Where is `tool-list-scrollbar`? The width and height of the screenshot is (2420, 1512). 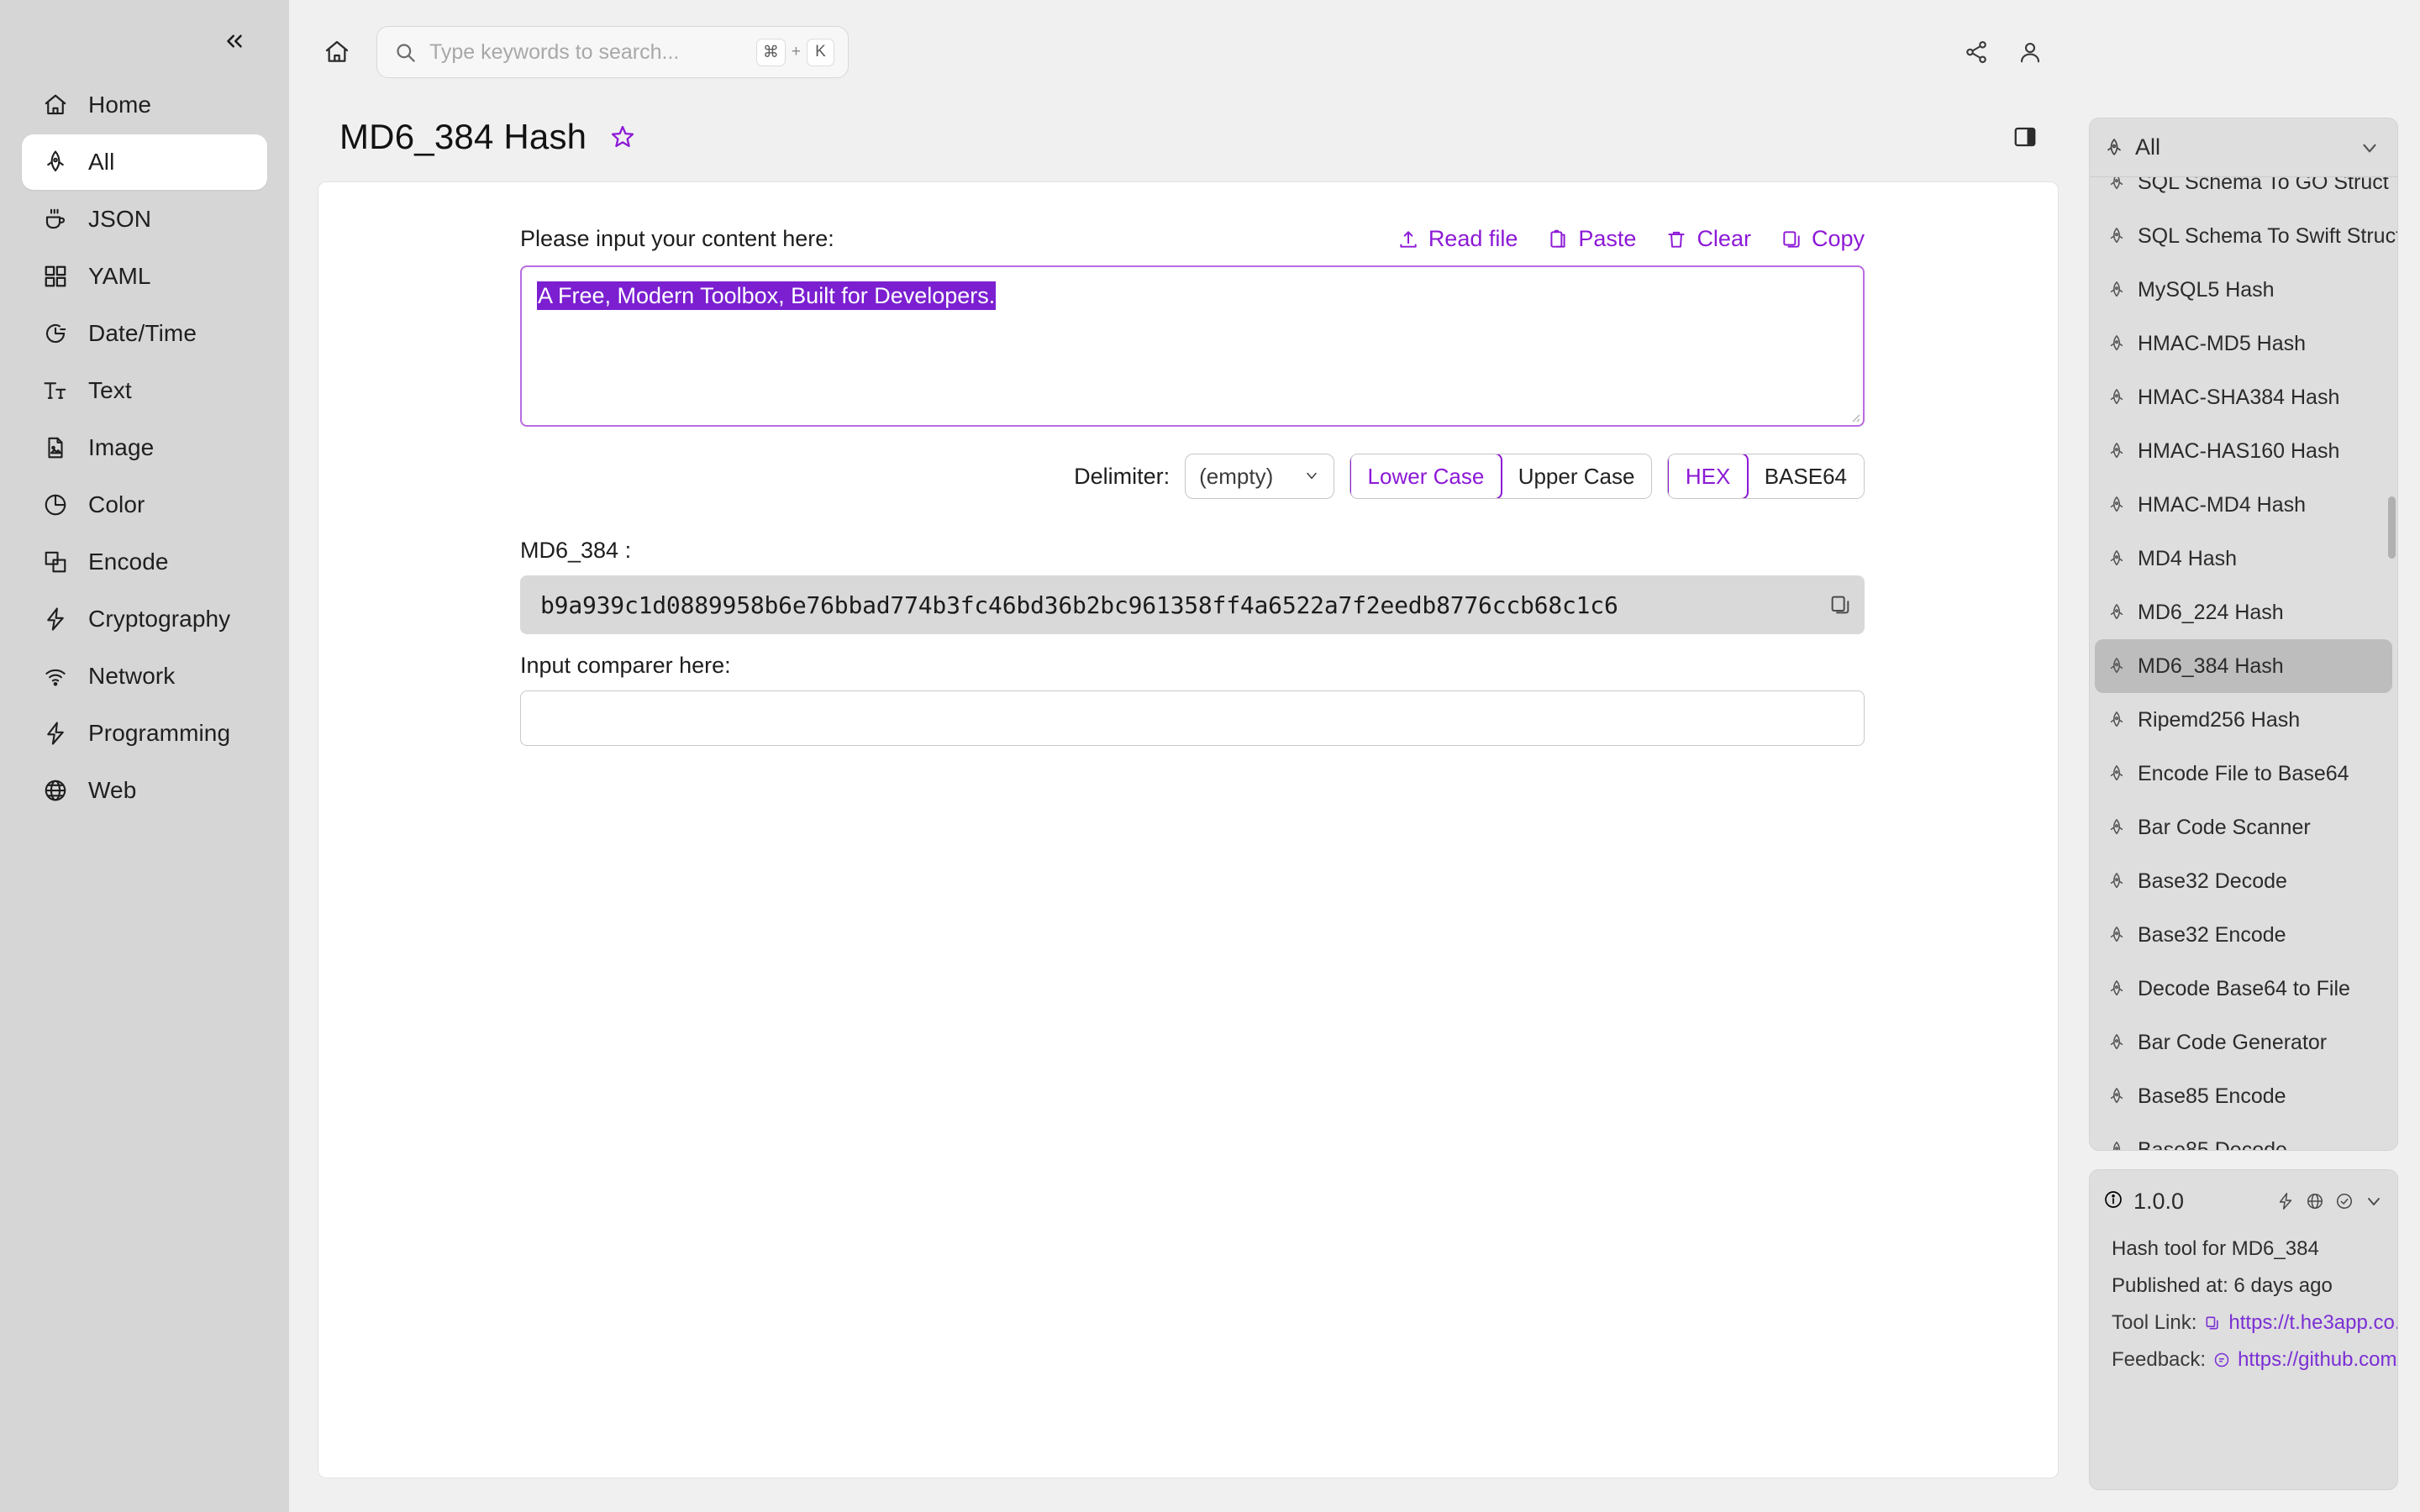
tool-list-scrollbar is located at coordinates (2392, 527).